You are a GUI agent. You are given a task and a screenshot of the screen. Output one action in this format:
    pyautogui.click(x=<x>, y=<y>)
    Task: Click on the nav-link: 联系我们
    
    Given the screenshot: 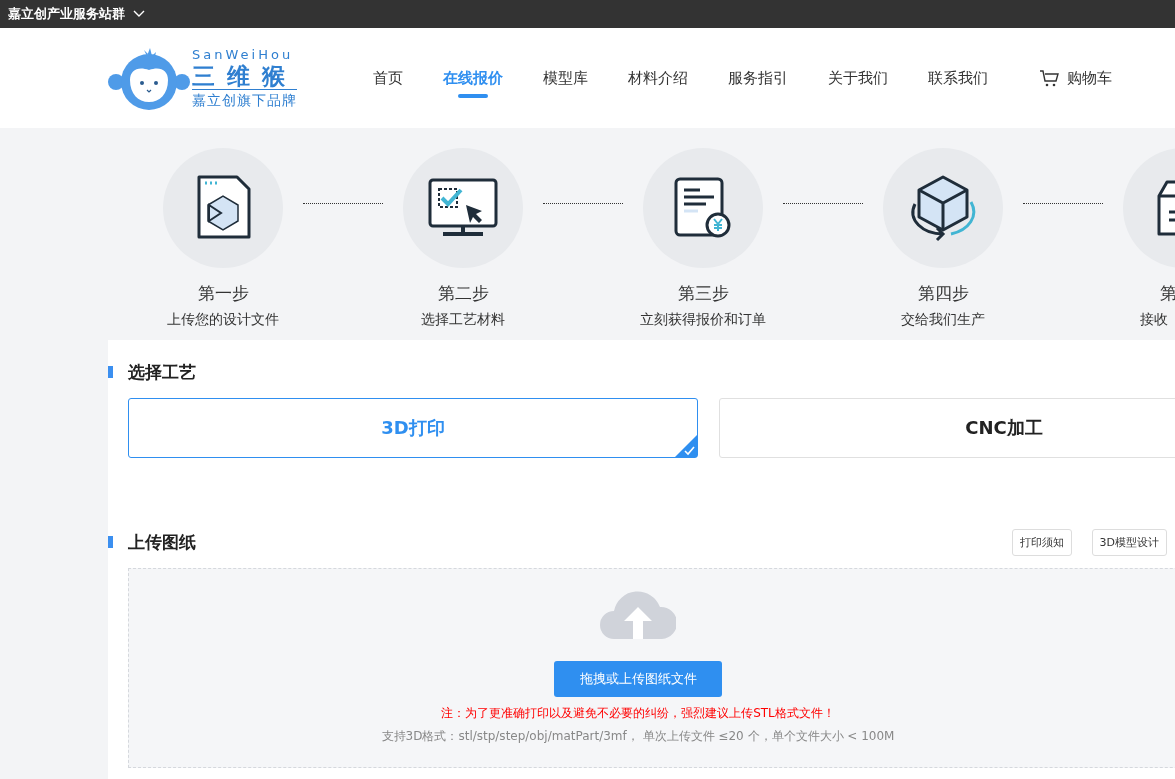 What is the action you would take?
    pyautogui.click(x=958, y=78)
    